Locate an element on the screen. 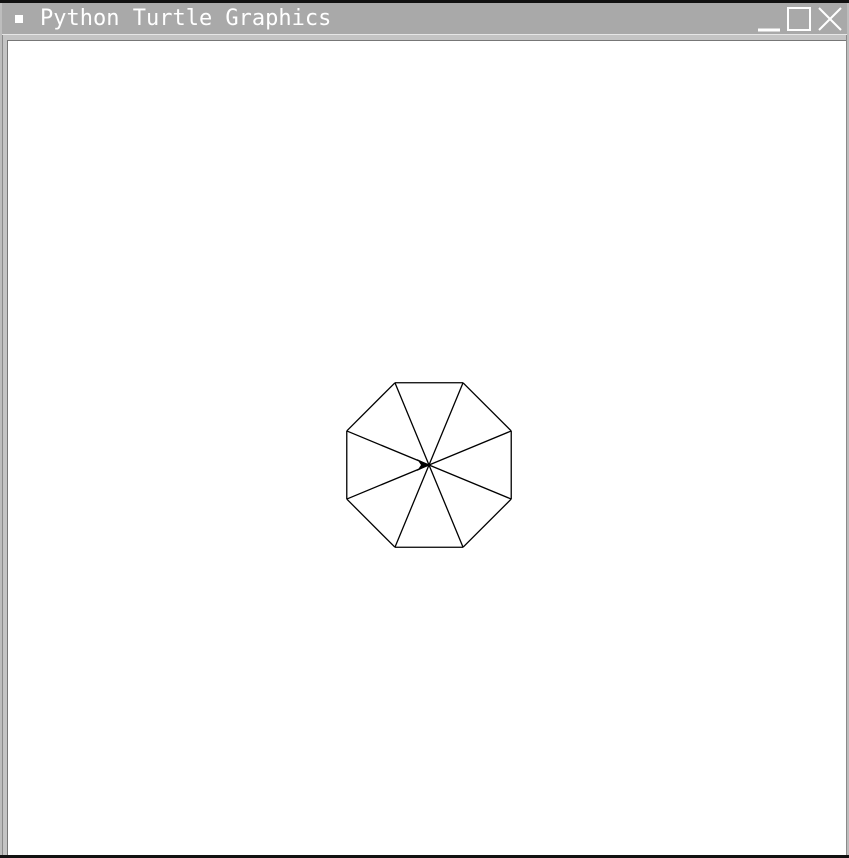 The image size is (849, 858). drawing-surface is located at coordinates (429, 465).